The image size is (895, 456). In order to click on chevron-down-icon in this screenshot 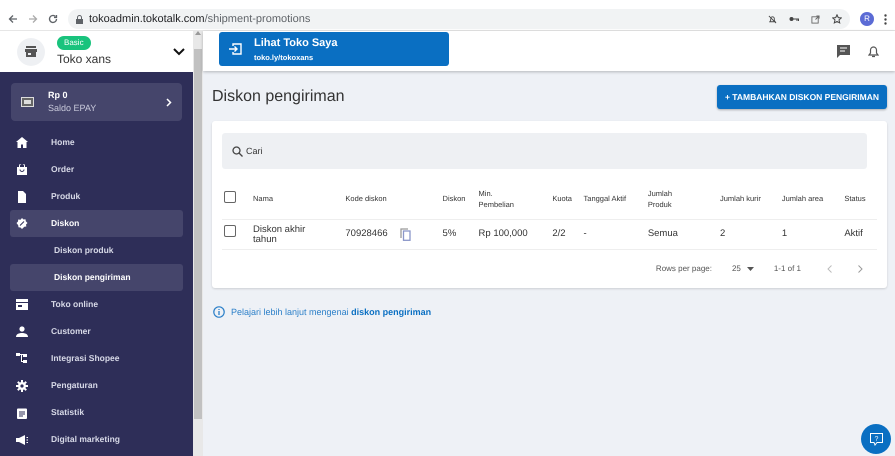, I will do `click(179, 52)`.